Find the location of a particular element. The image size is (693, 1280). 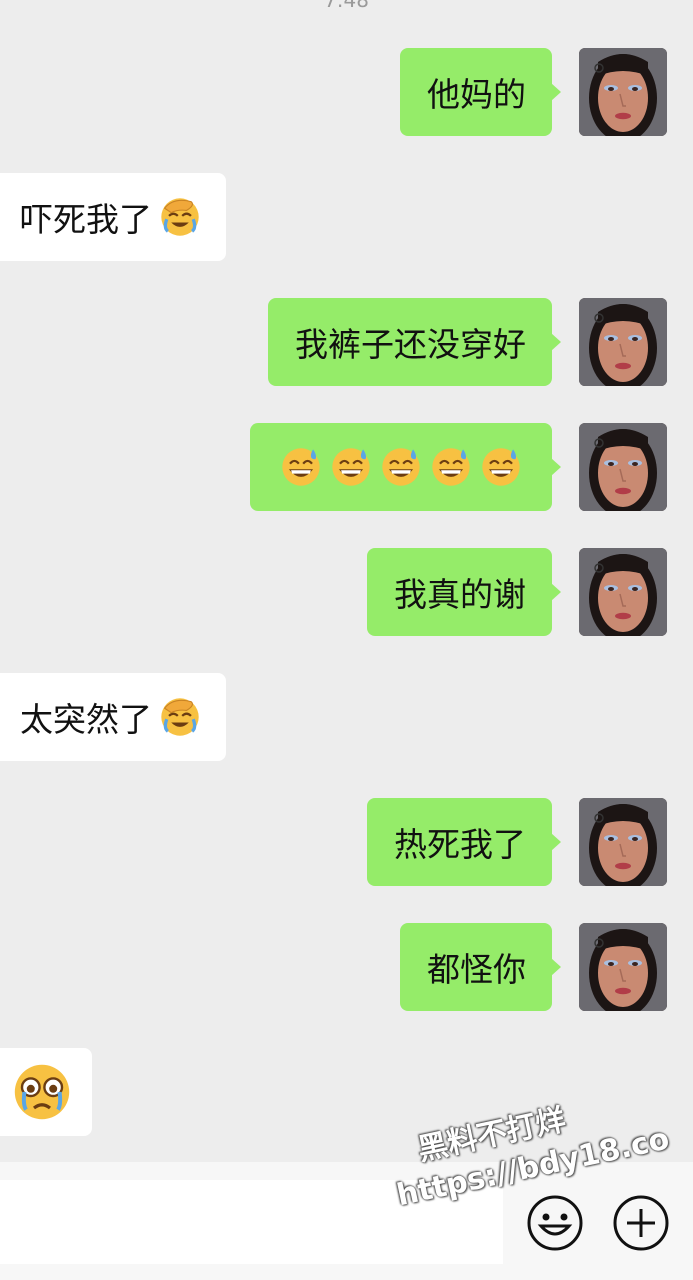

outgoing-message: 我真的谢 is located at coordinates (346, 593).